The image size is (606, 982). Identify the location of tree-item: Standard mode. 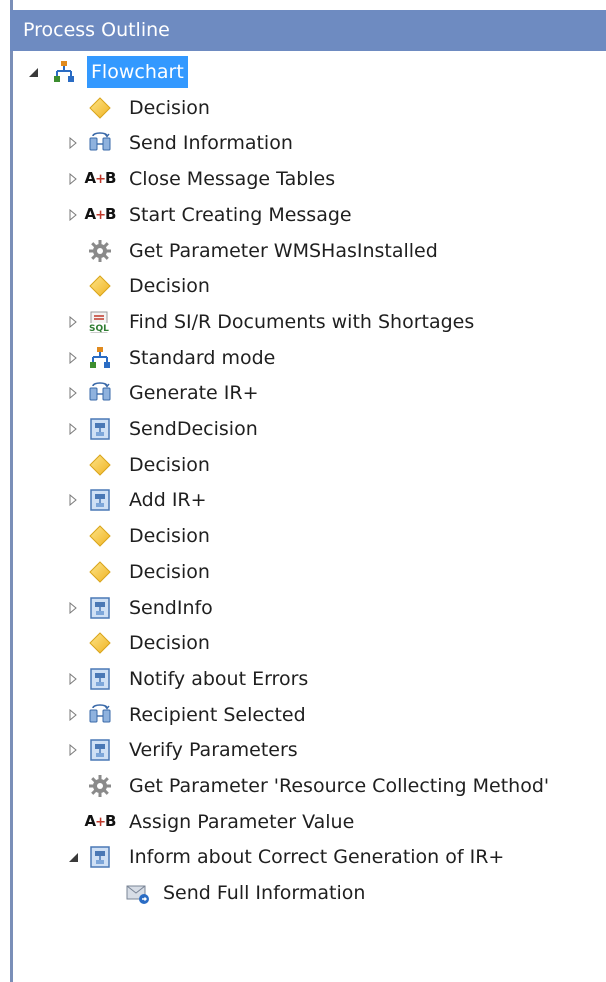
(309, 358).